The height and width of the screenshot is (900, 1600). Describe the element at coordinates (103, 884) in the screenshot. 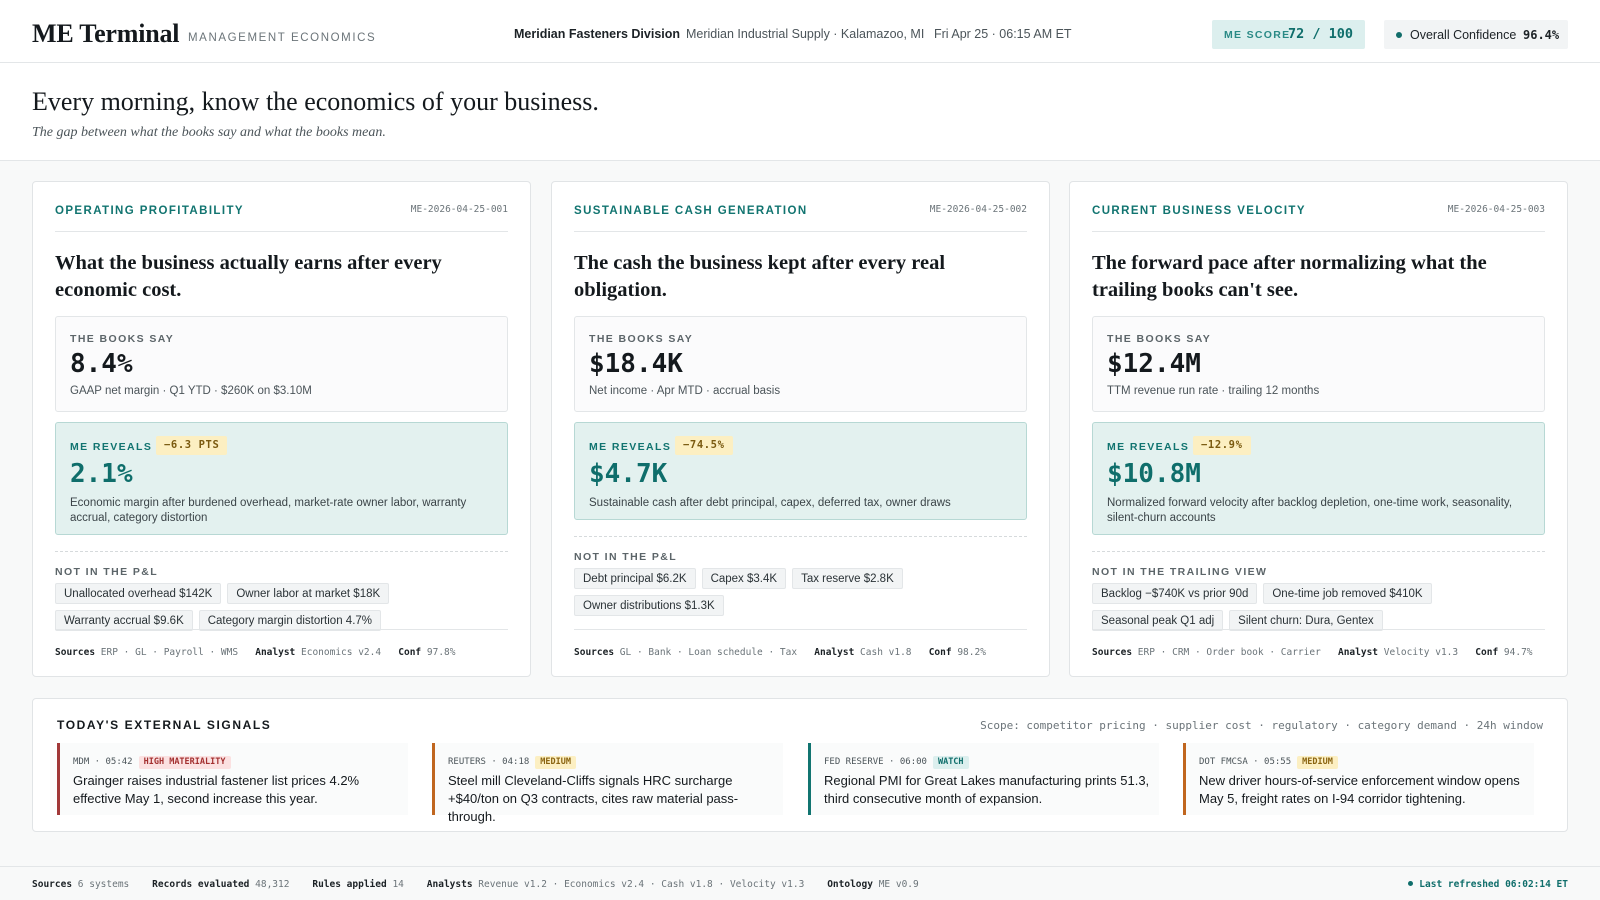

I see `footer-sources-value: 6 systems` at that location.